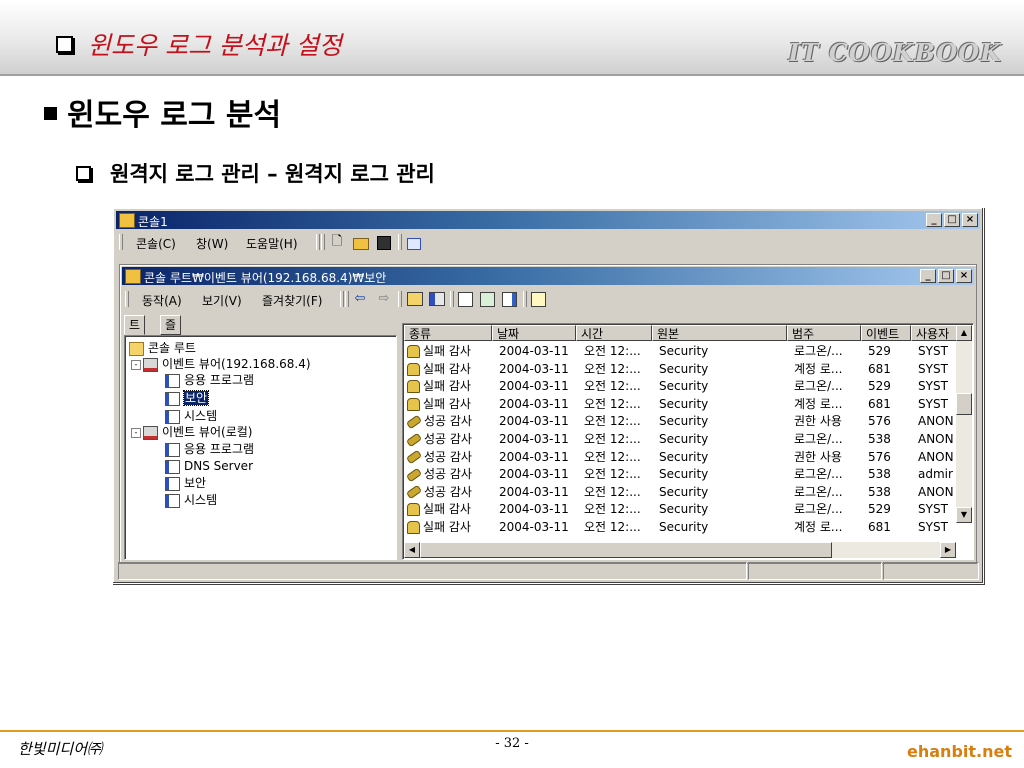 Image resolution: width=1024 pixels, height=768 pixels. Describe the element at coordinates (964, 333) in the screenshot. I see `scroll-up-icon: ▲` at that location.